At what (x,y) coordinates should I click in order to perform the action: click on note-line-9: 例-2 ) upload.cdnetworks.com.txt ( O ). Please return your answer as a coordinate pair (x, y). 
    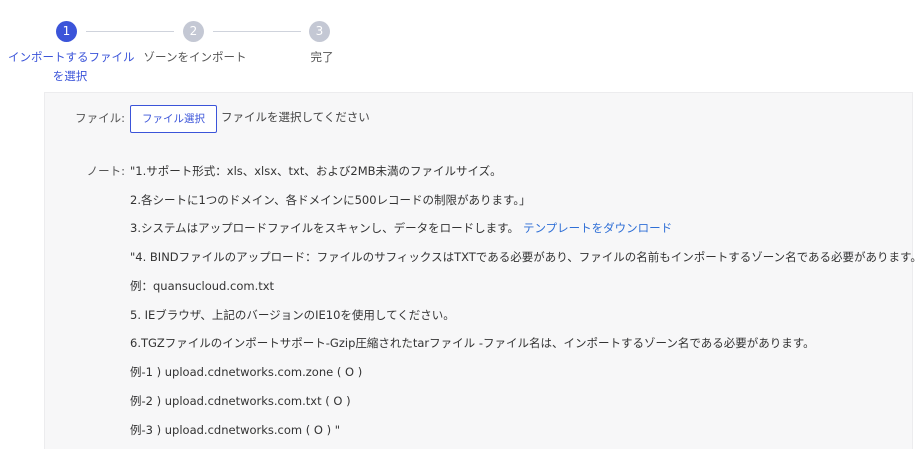
    Looking at the image, I should click on (240, 401).